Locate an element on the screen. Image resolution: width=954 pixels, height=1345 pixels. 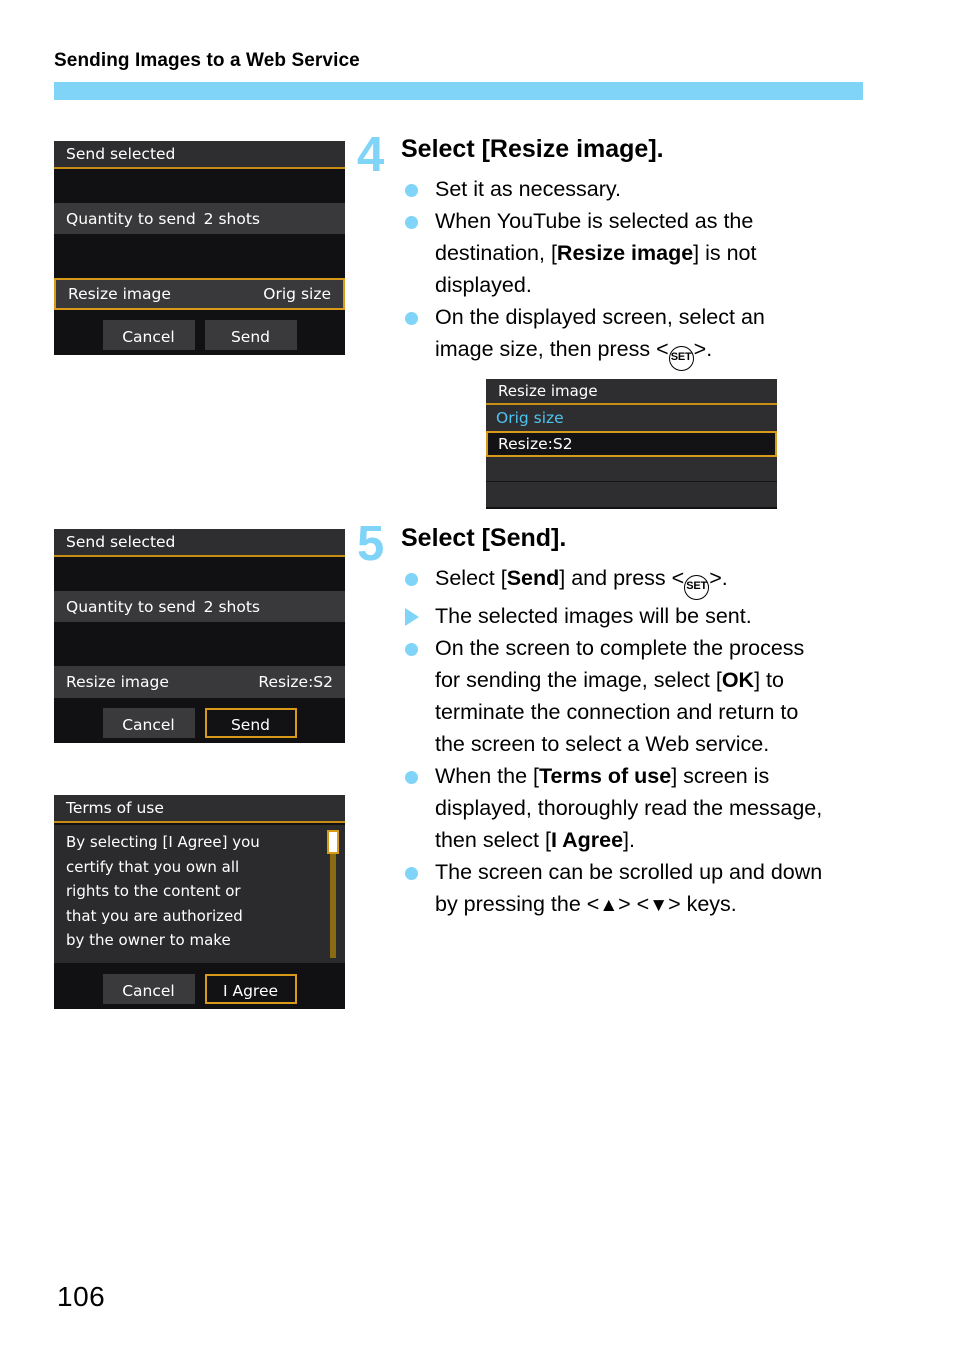
bullet-text: > keys. is located at coordinates (702, 904).